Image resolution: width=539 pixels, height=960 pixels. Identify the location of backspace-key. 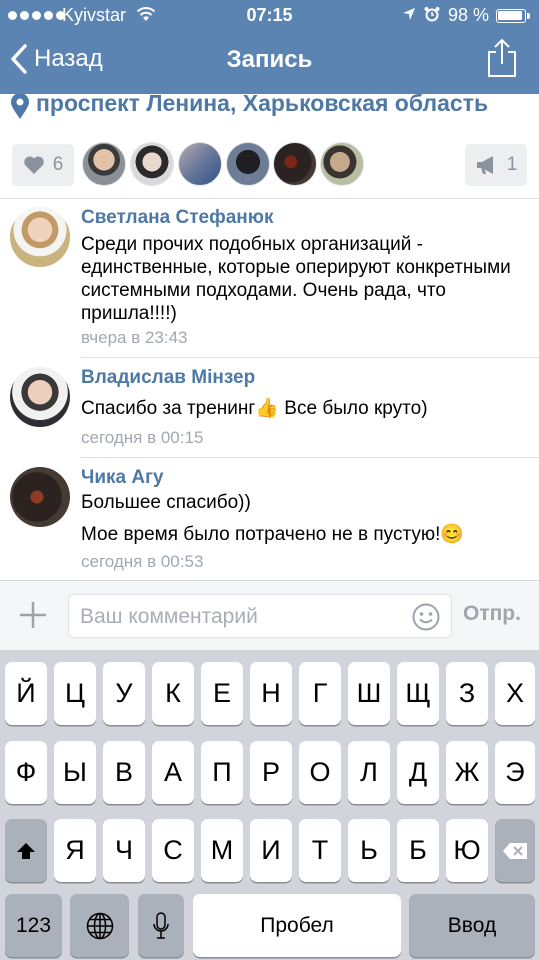
(515, 850).